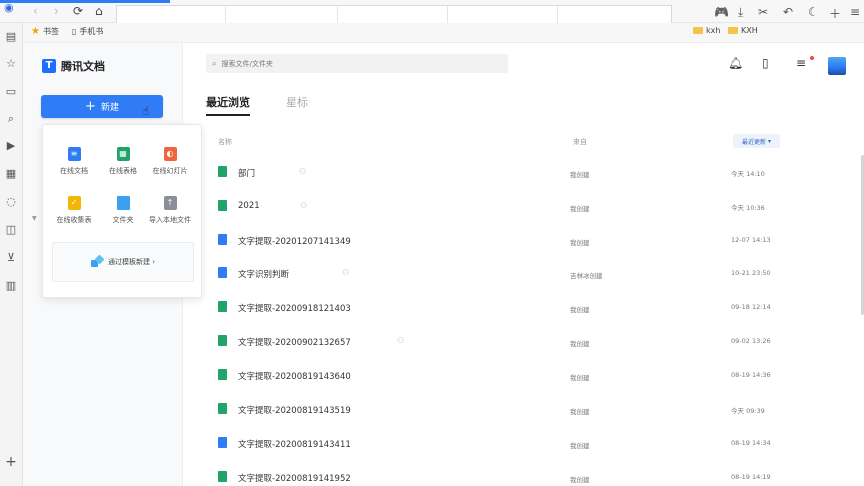  I want to click on search-box: ⌕, so click(357, 63).